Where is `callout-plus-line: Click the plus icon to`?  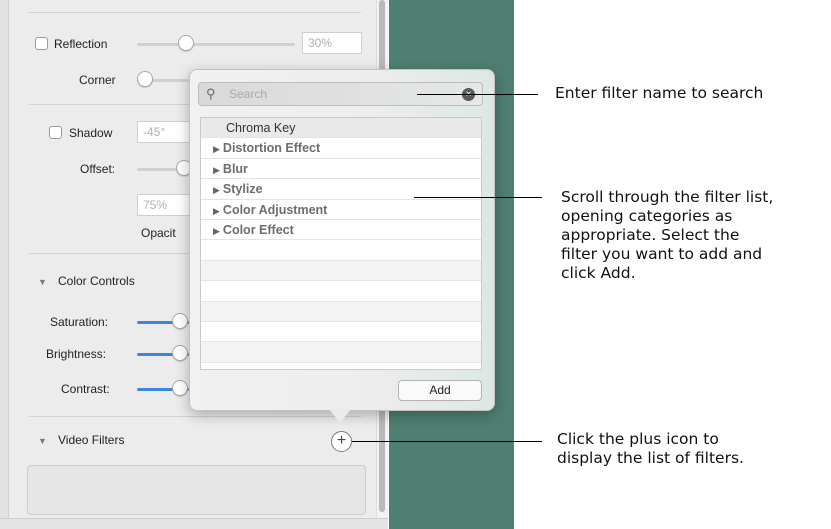 callout-plus-line: Click the plus icon to is located at coordinates (638, 439).